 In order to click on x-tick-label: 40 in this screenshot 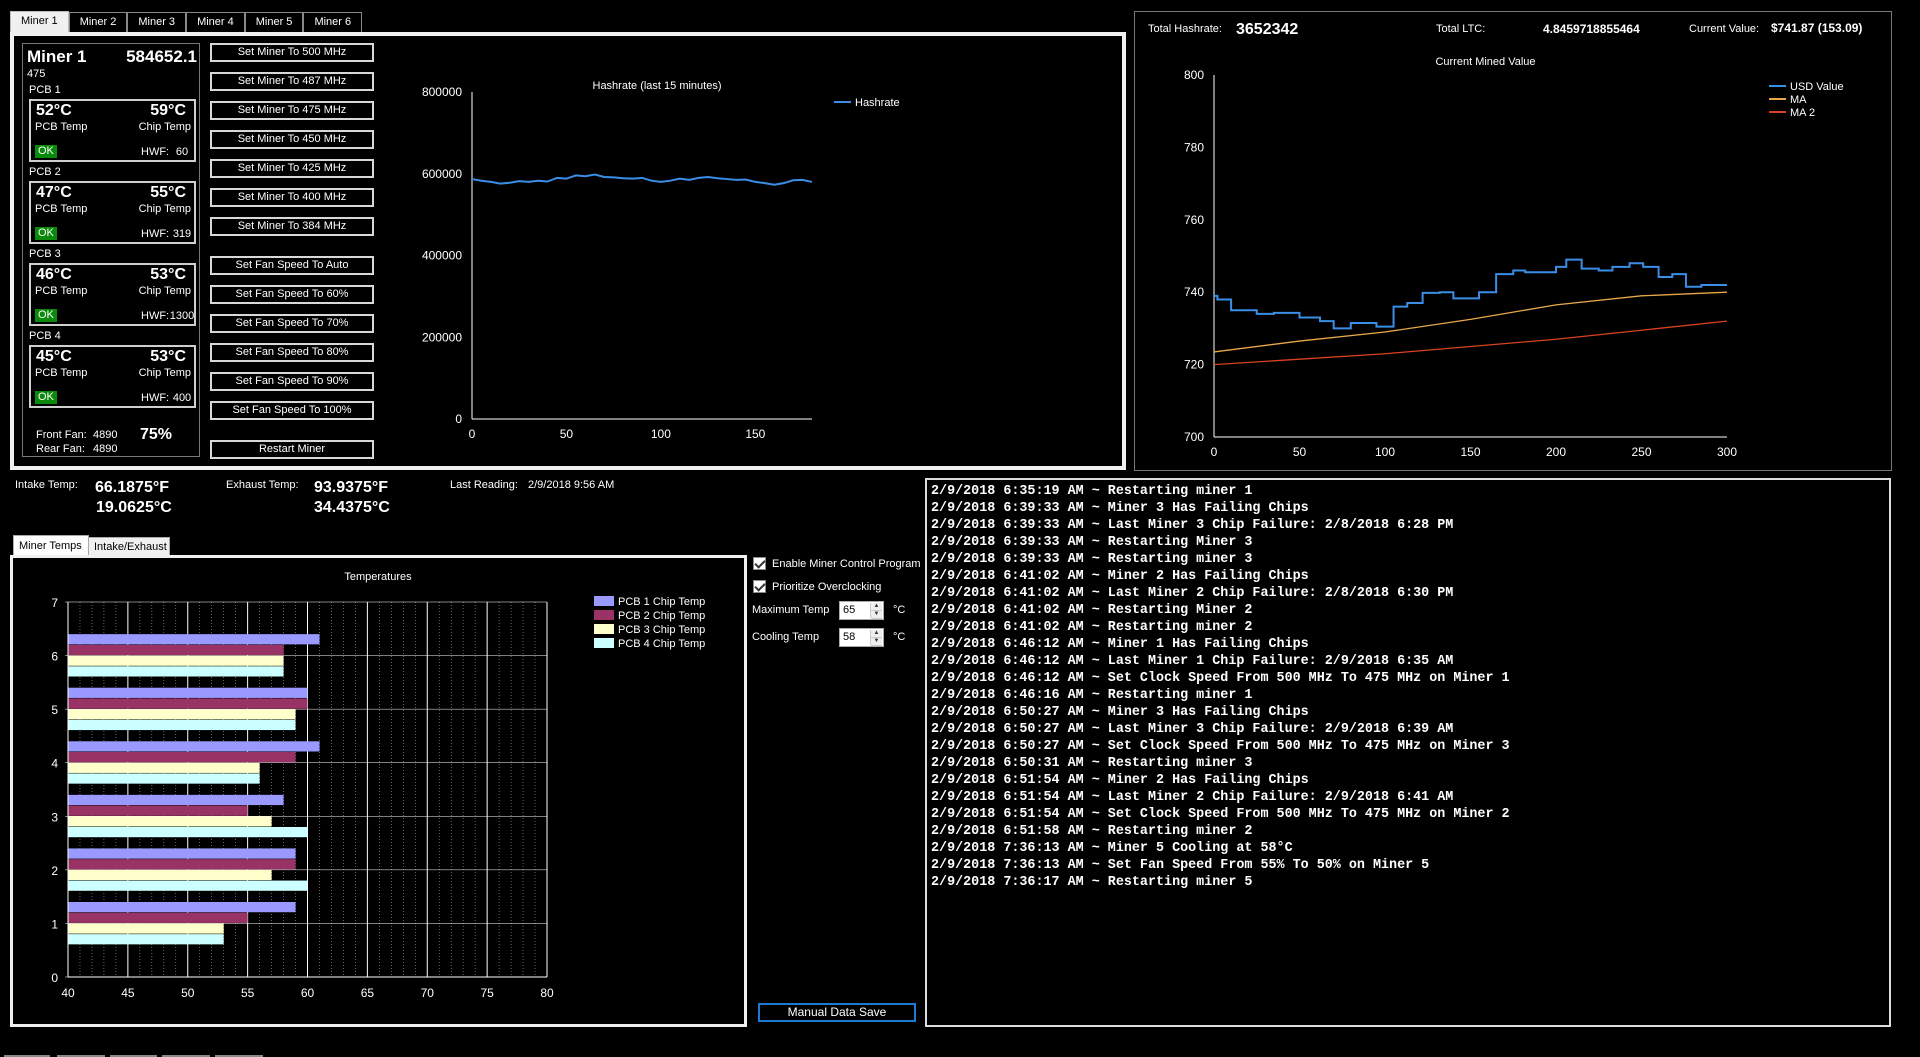, I will do `click(68, 993)`.